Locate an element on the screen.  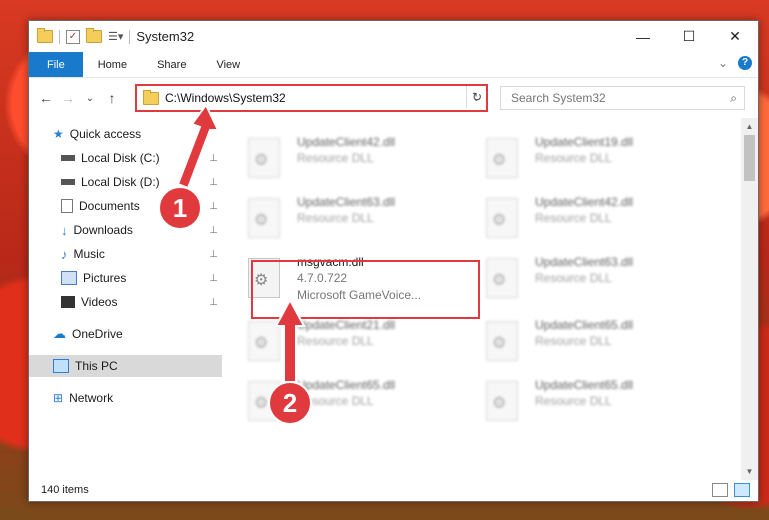
sidebar-item-label: OneDrive is located at coordinates (97, 334).